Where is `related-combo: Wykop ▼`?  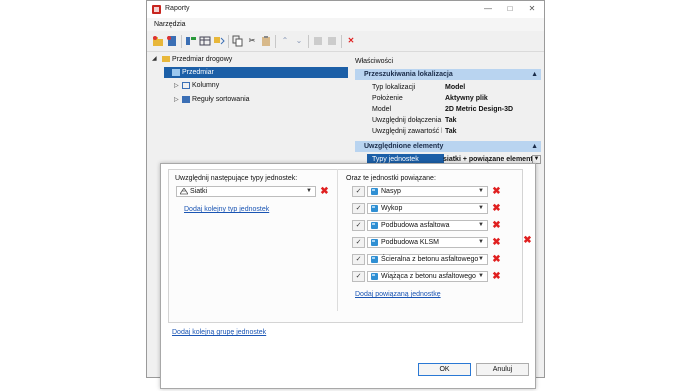
related-combo: Wykop ▼ is located at coordinates (427, 208).